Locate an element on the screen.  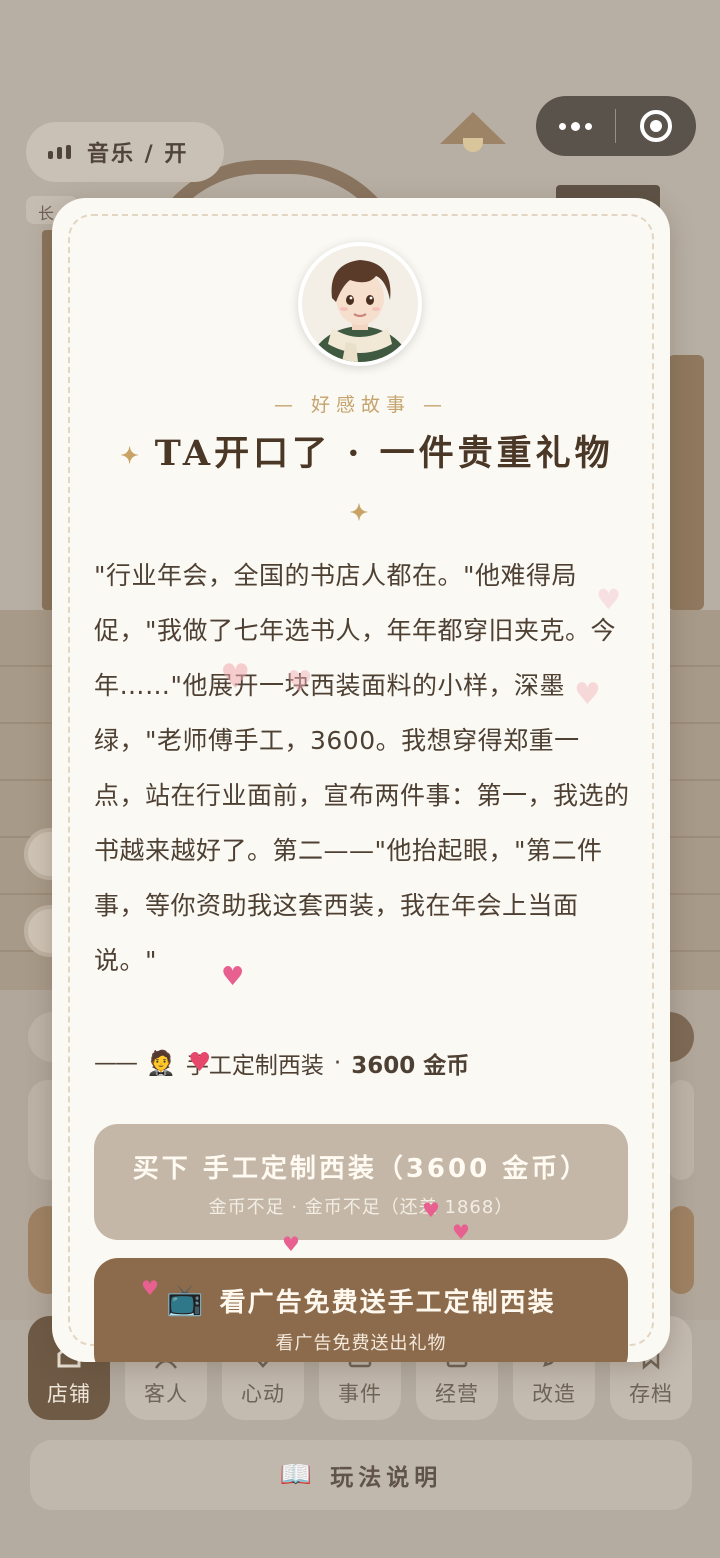
gift-dash: —— is located at coordinates (116, 1063).